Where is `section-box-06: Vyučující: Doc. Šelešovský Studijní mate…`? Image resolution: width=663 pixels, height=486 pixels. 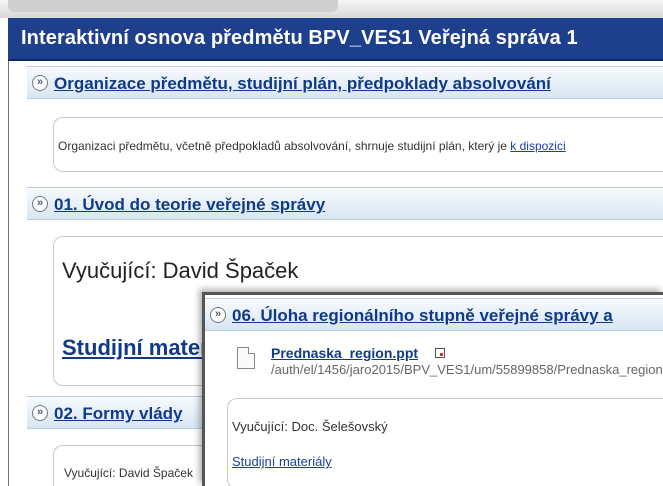 section-box-06: Vyučující: Doc. Šelešovský Studijní mate… is located at coordinates (445, 442).